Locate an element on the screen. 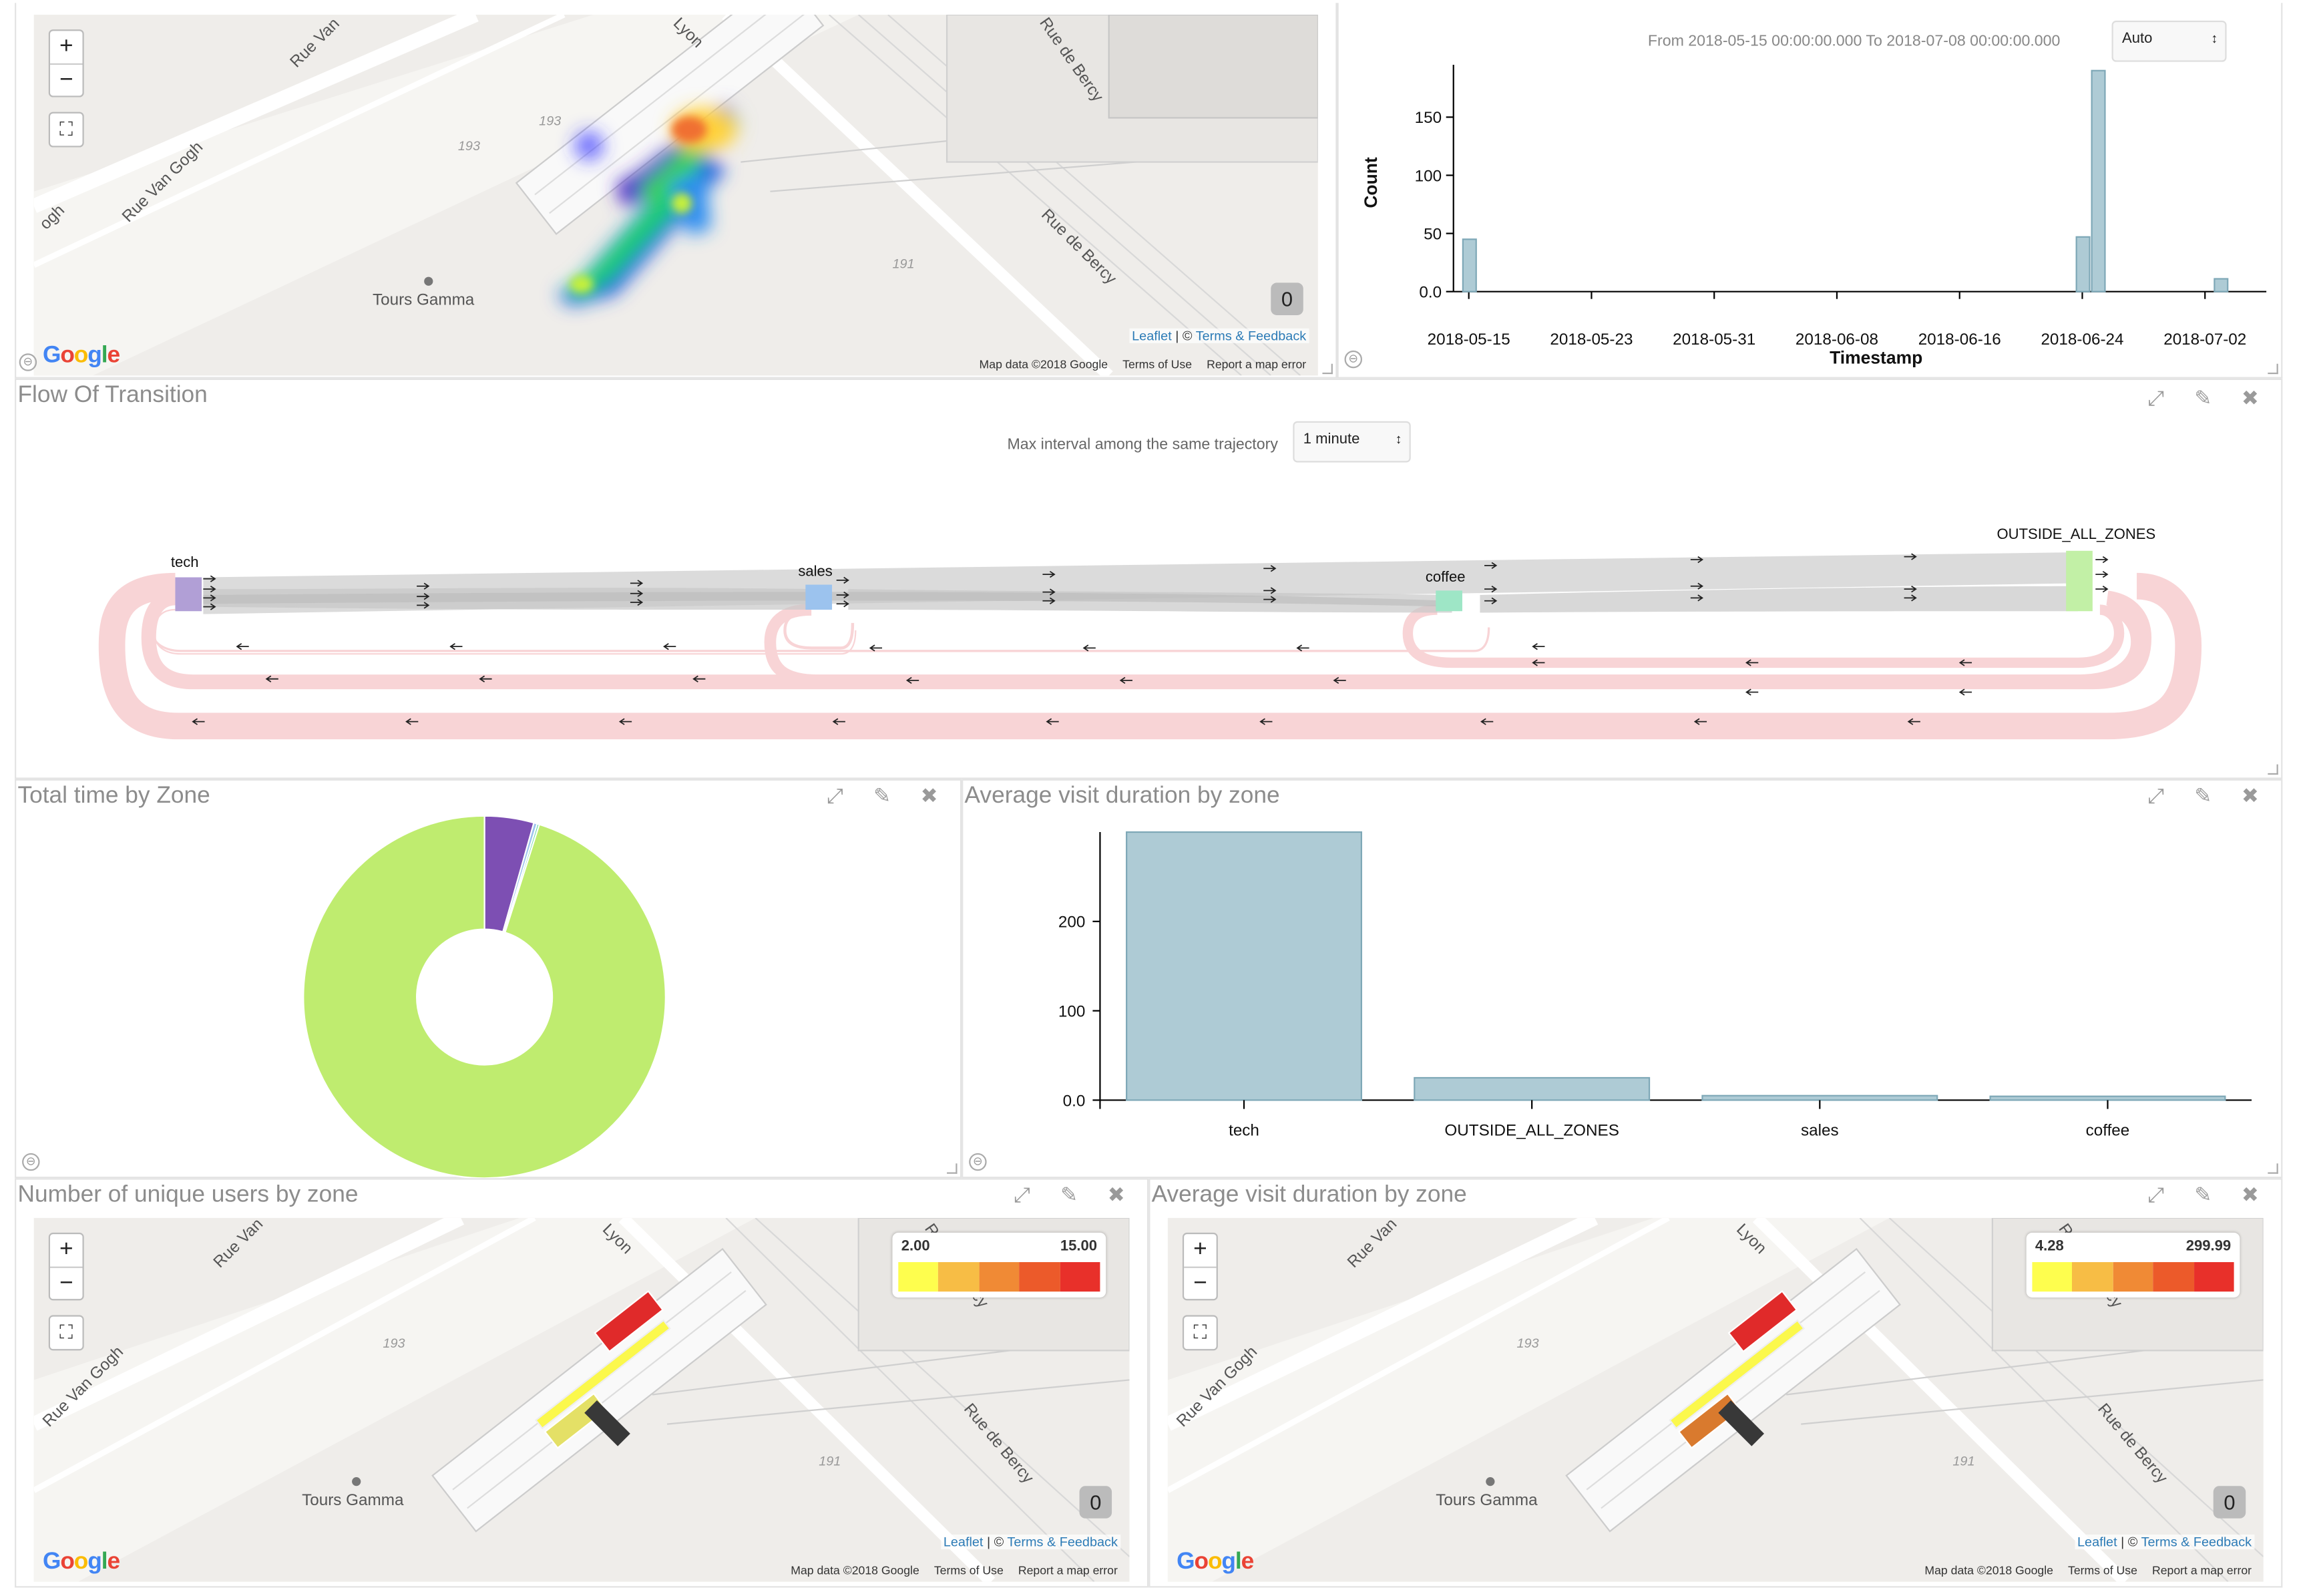  zone-node-outside is located at coordinates (2079, 581).